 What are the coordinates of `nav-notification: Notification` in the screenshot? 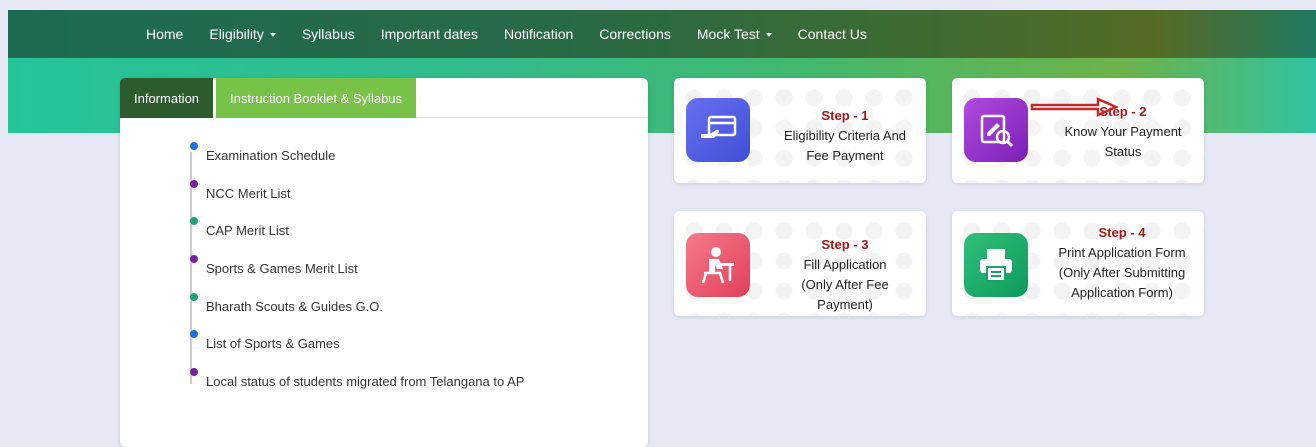 It's located at (538, 34).